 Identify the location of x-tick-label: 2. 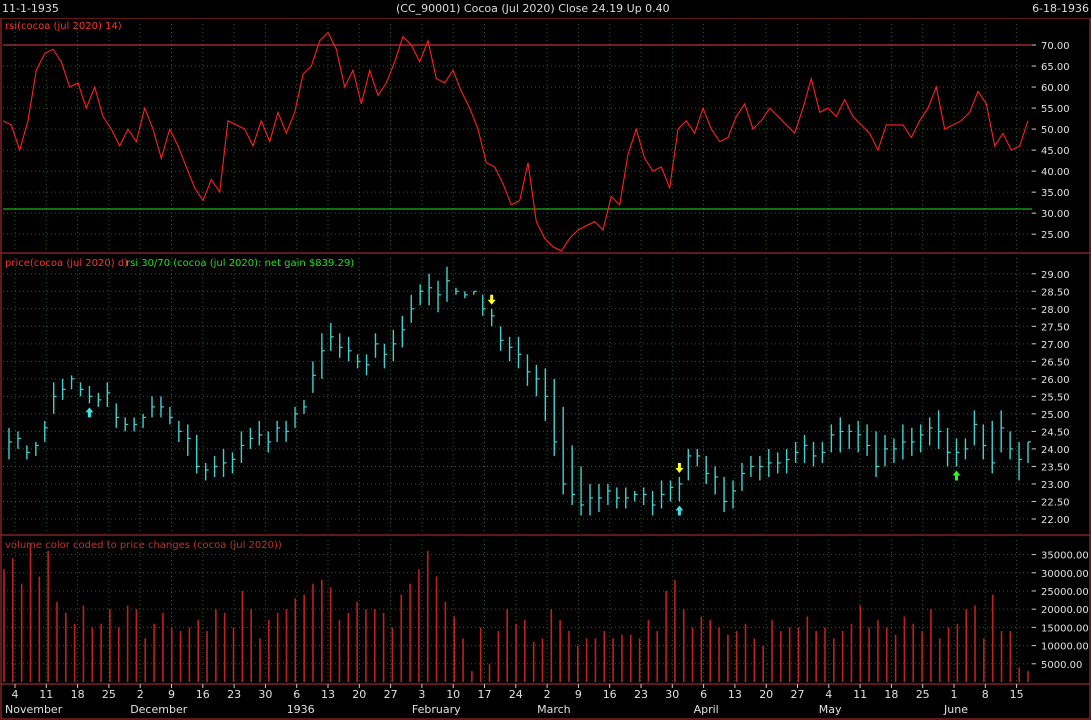
(547, 694).